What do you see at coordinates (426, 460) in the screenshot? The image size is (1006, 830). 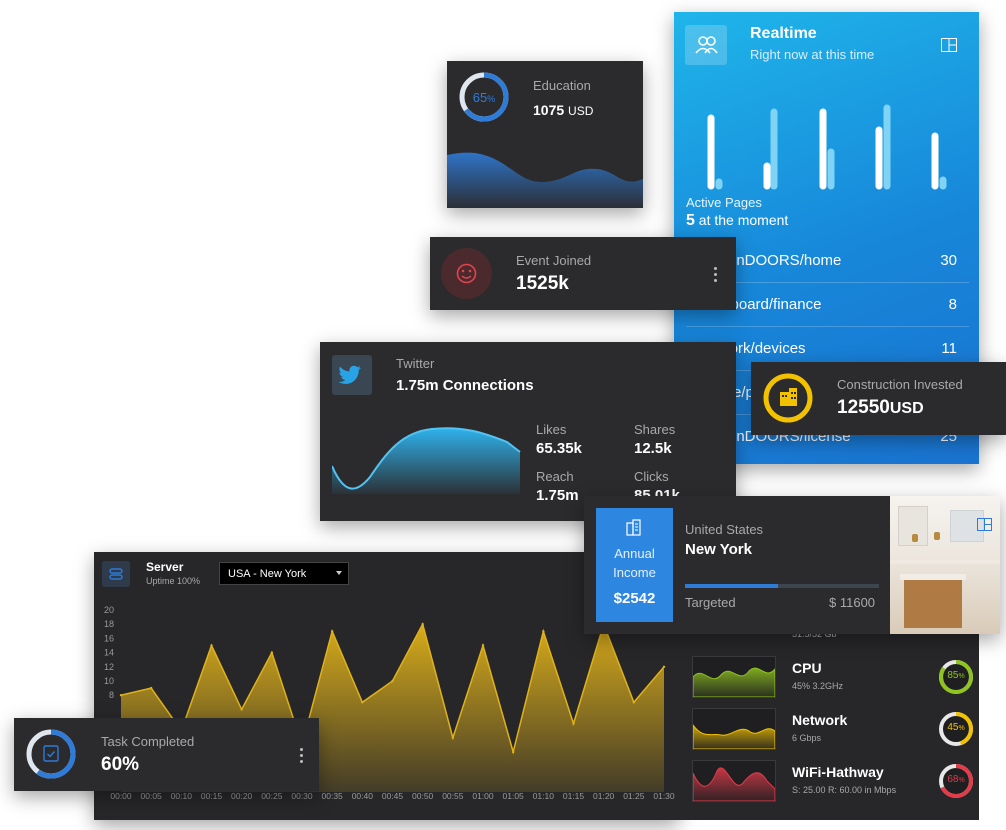 I see `twitter-chart` at bounding box center [426, 460].